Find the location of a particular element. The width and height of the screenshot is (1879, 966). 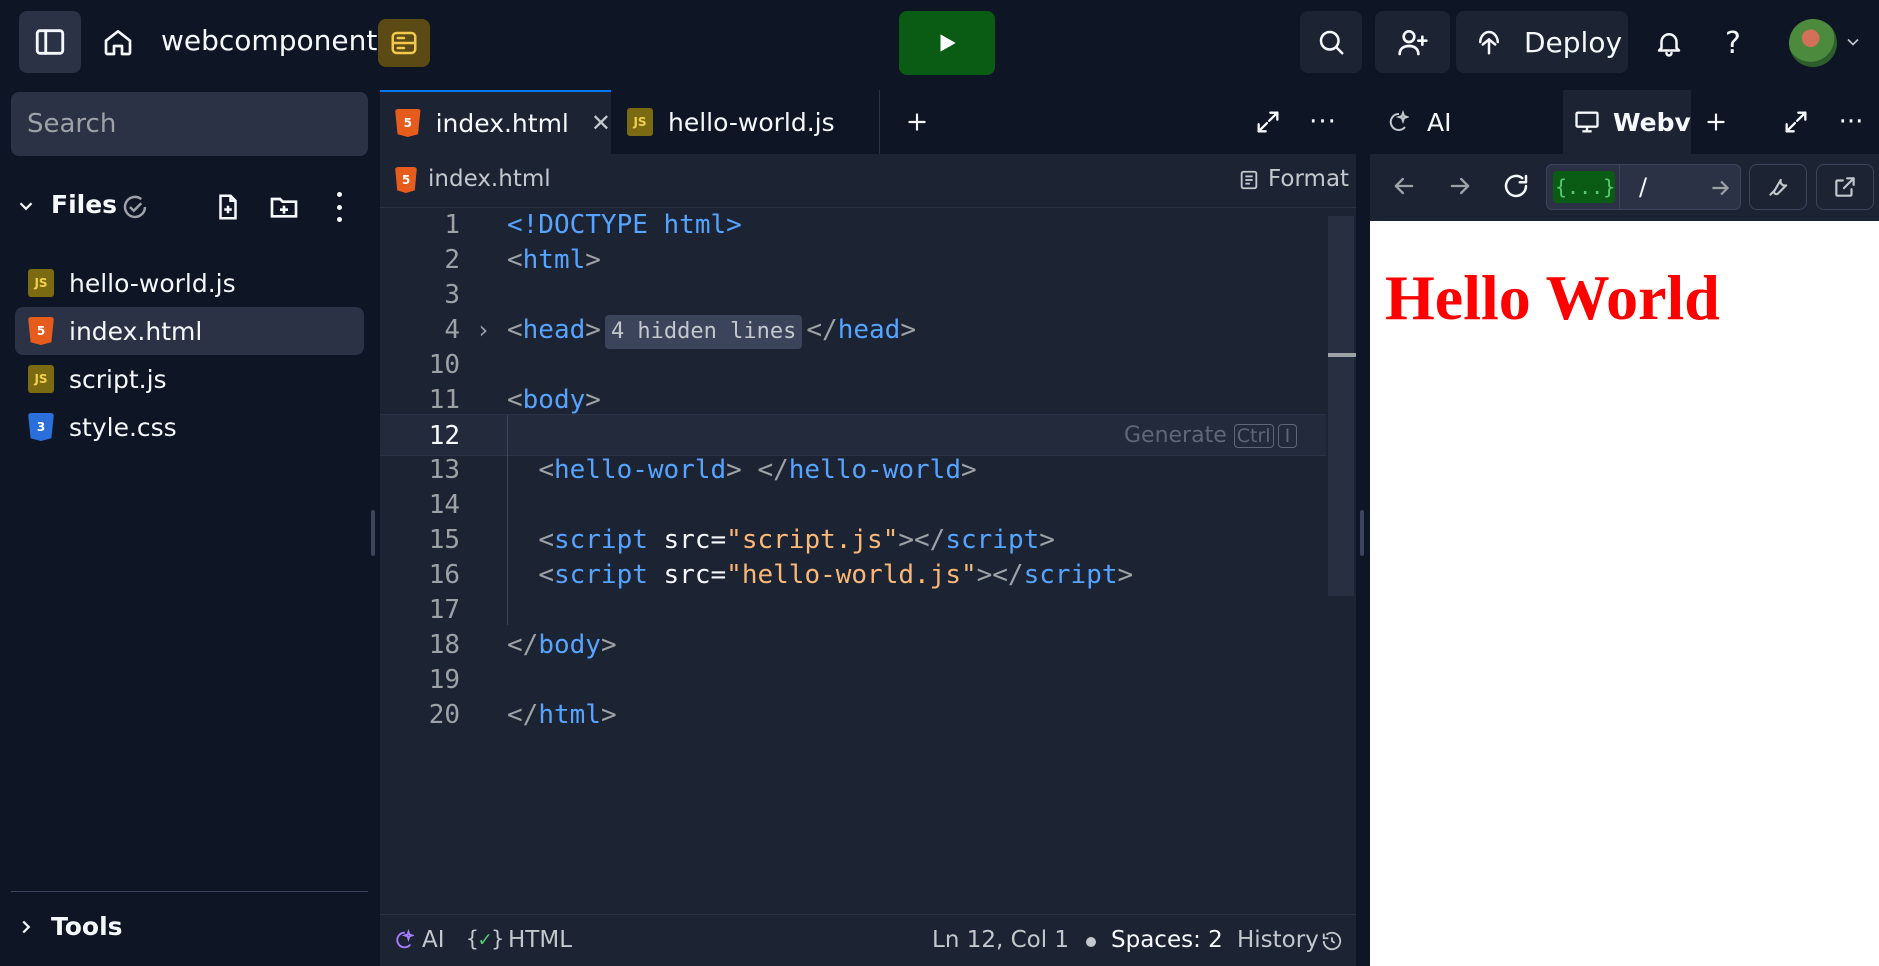

wrench-icon is located at coordinates (1778, 187).